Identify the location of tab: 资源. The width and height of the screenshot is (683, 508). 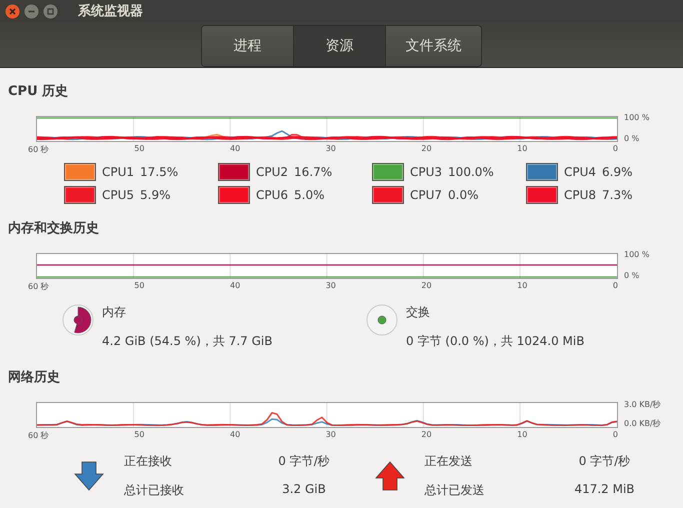
(340, 46).